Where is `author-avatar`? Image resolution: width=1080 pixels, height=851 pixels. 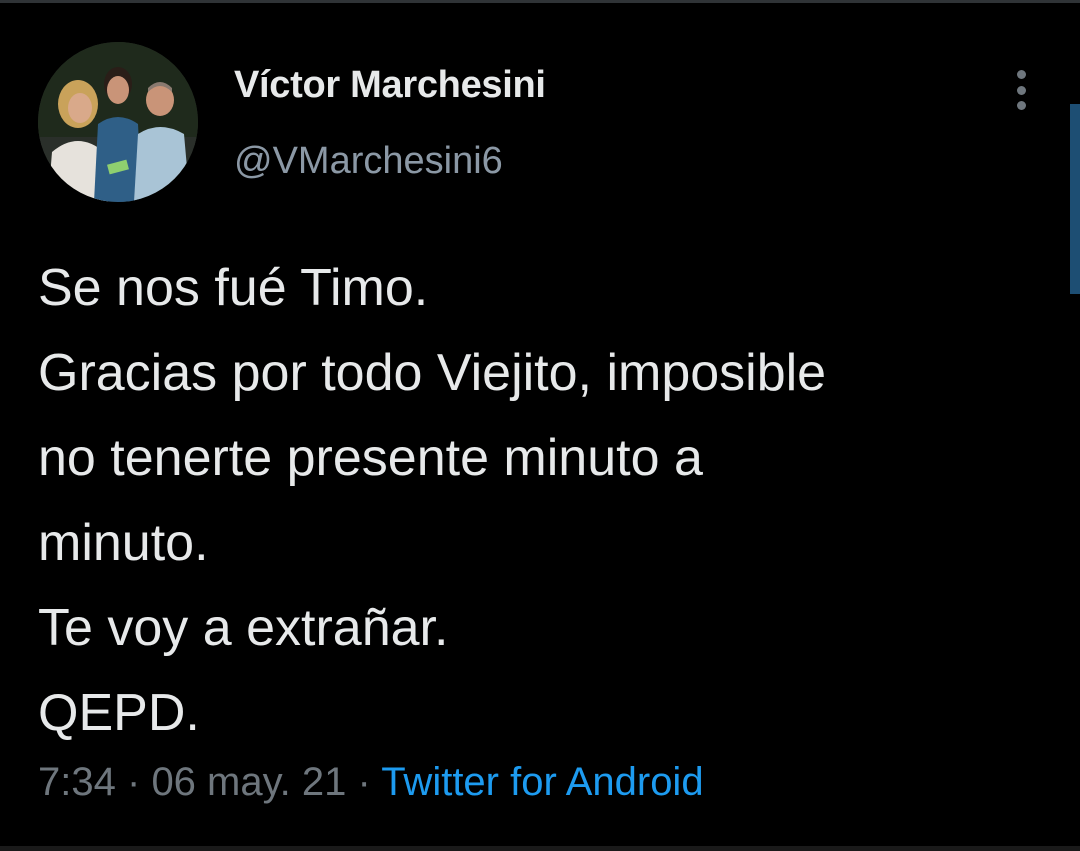
author-avatar is located at coordinates (118, 122).